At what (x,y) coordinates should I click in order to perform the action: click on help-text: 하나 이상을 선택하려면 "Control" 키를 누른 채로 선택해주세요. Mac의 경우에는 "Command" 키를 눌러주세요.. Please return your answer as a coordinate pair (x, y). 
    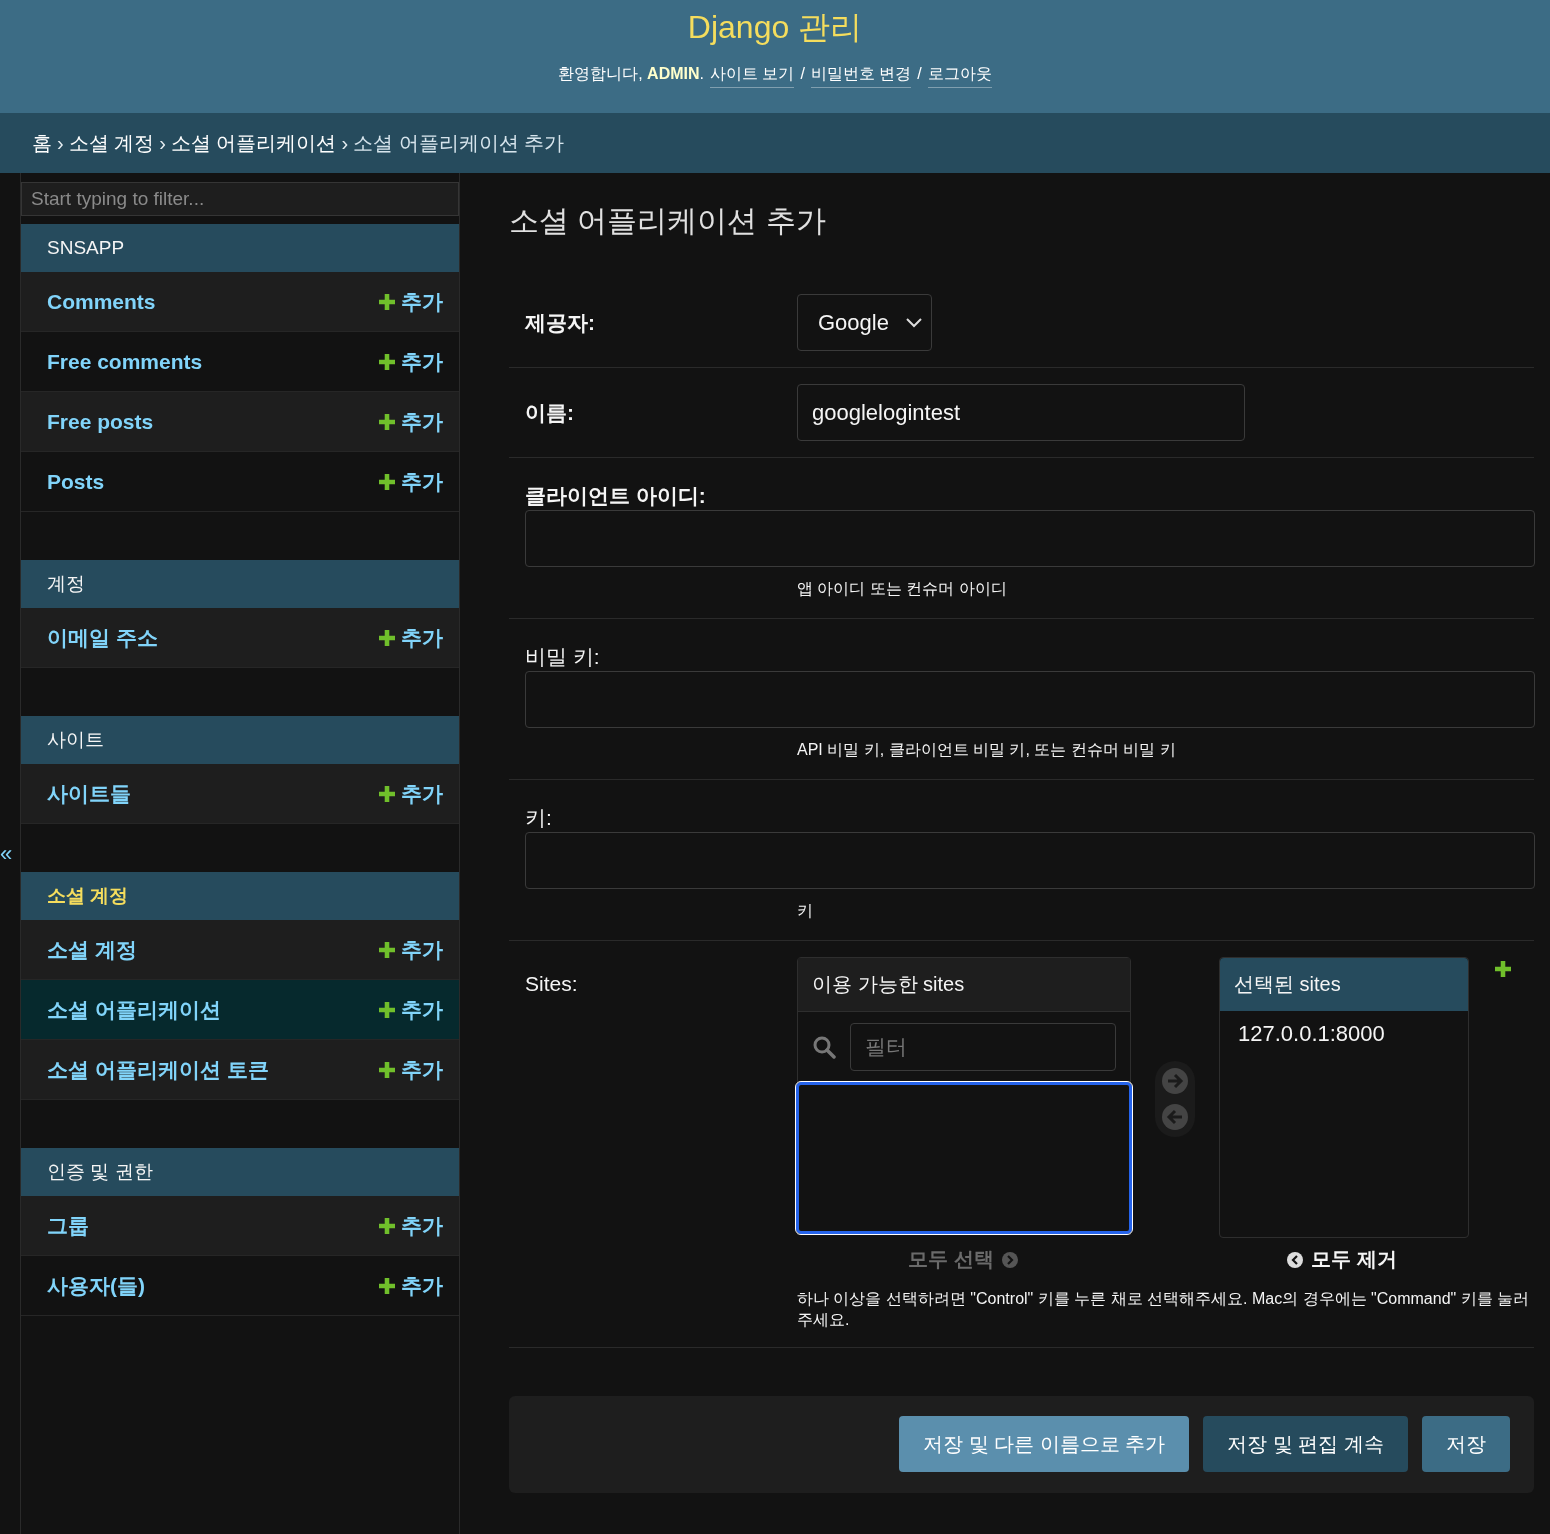
    Looking at the image, I should click on (1164, 1309).